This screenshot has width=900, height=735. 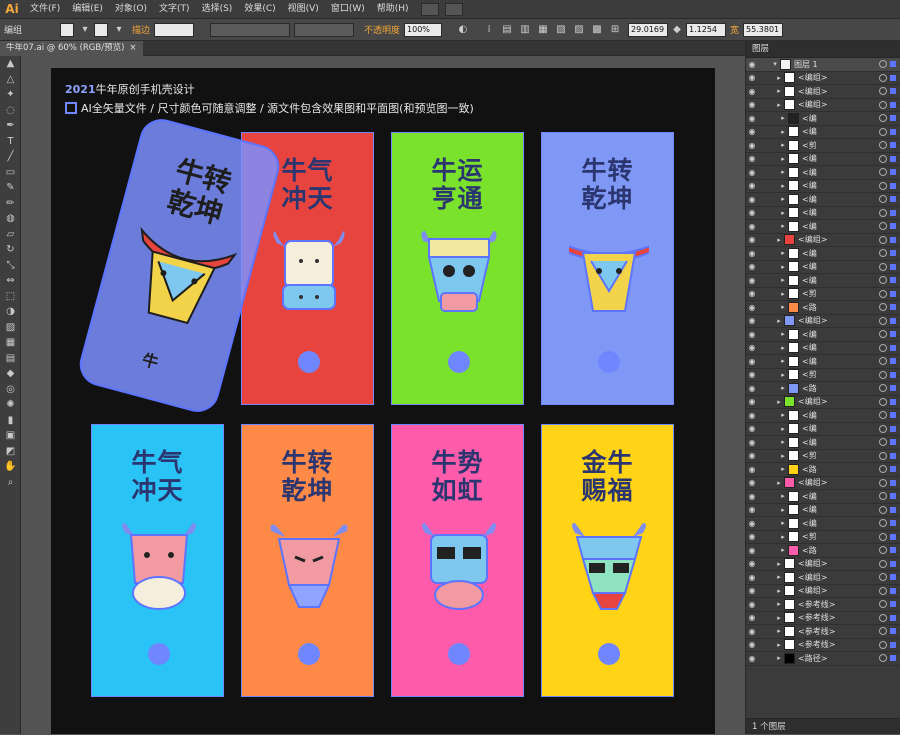 What do you see at coordinates (132, 48) in the screenshot?
I see `close-icon: ×` at bounding box center [132, 48].